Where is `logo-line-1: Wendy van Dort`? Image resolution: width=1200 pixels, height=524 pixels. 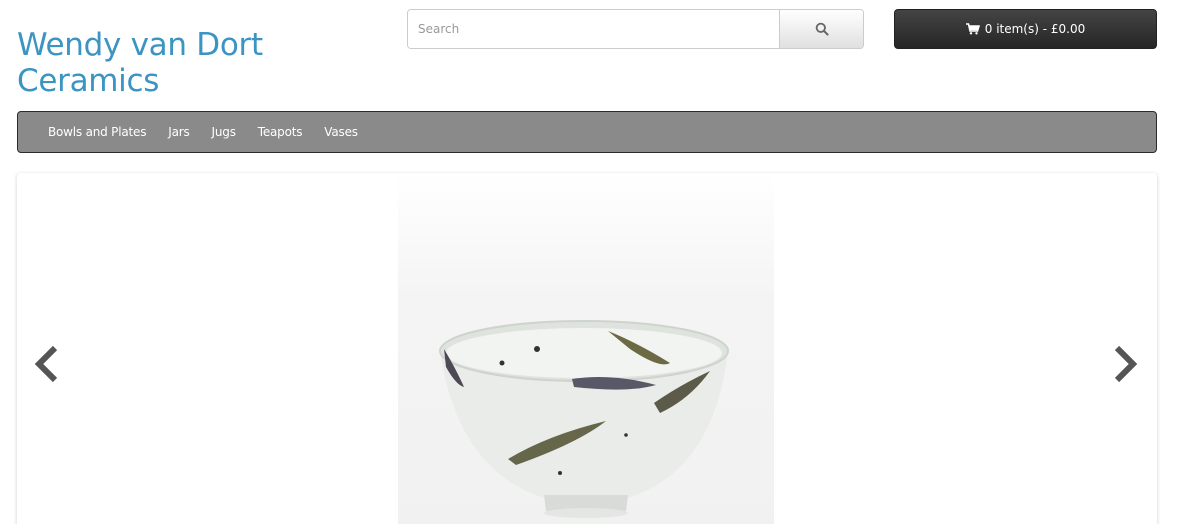
logo-line-1: Wendy van Dort is located at coordinates (140, 45).